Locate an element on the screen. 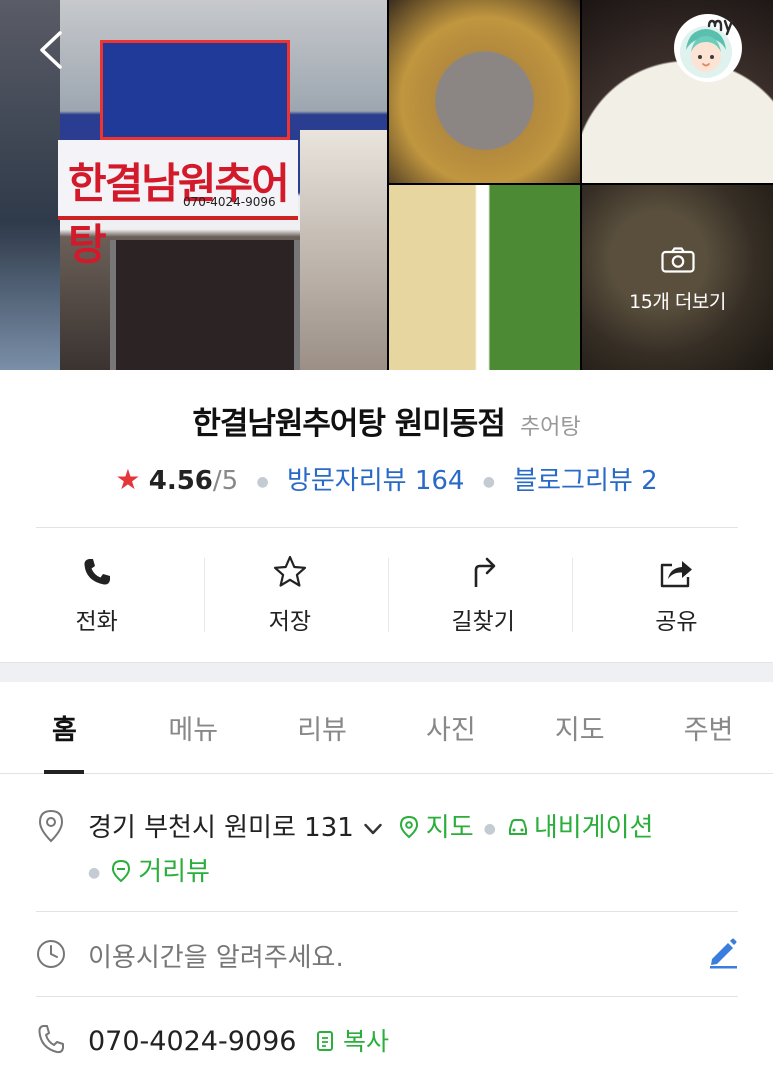 This screenshot has height=1092, width=773. more-photos-label: 15개 더보기 is located at coordinates (677, 302).